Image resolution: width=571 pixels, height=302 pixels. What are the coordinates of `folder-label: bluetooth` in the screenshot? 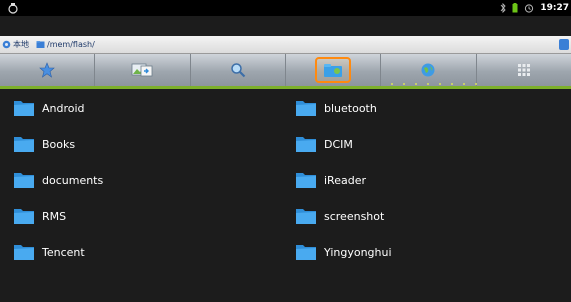 It's located at (350, 108).